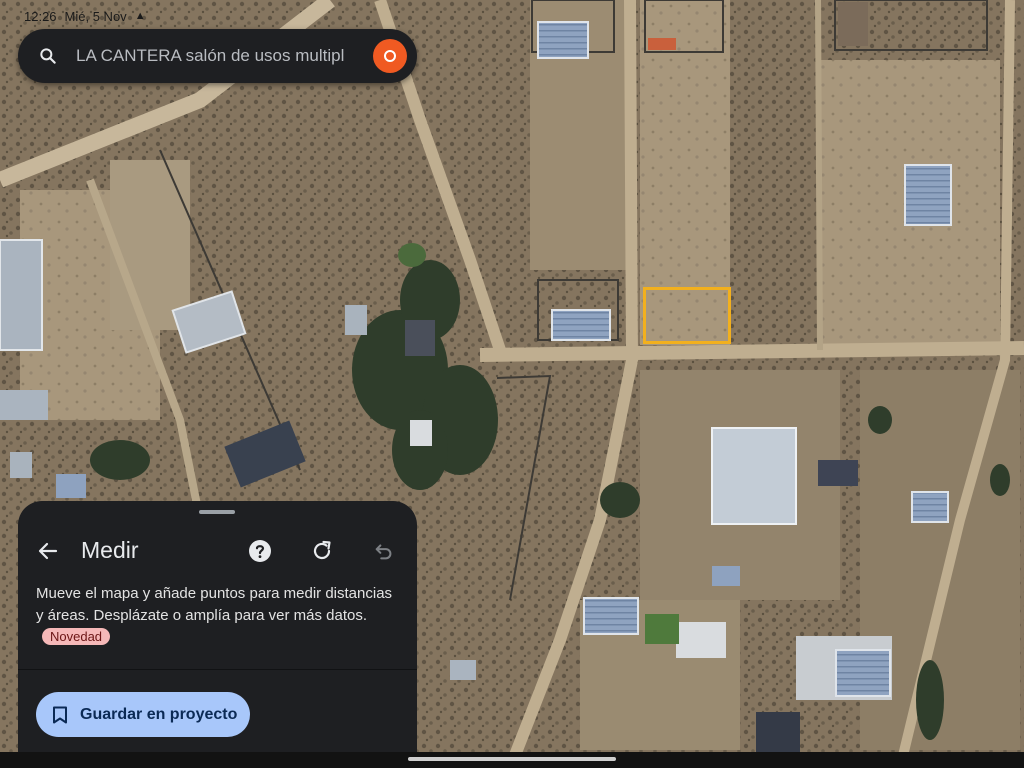  Describe the element at coordinates (687, 315) in the screenshot. I see `measure-selection-outline` at that location.